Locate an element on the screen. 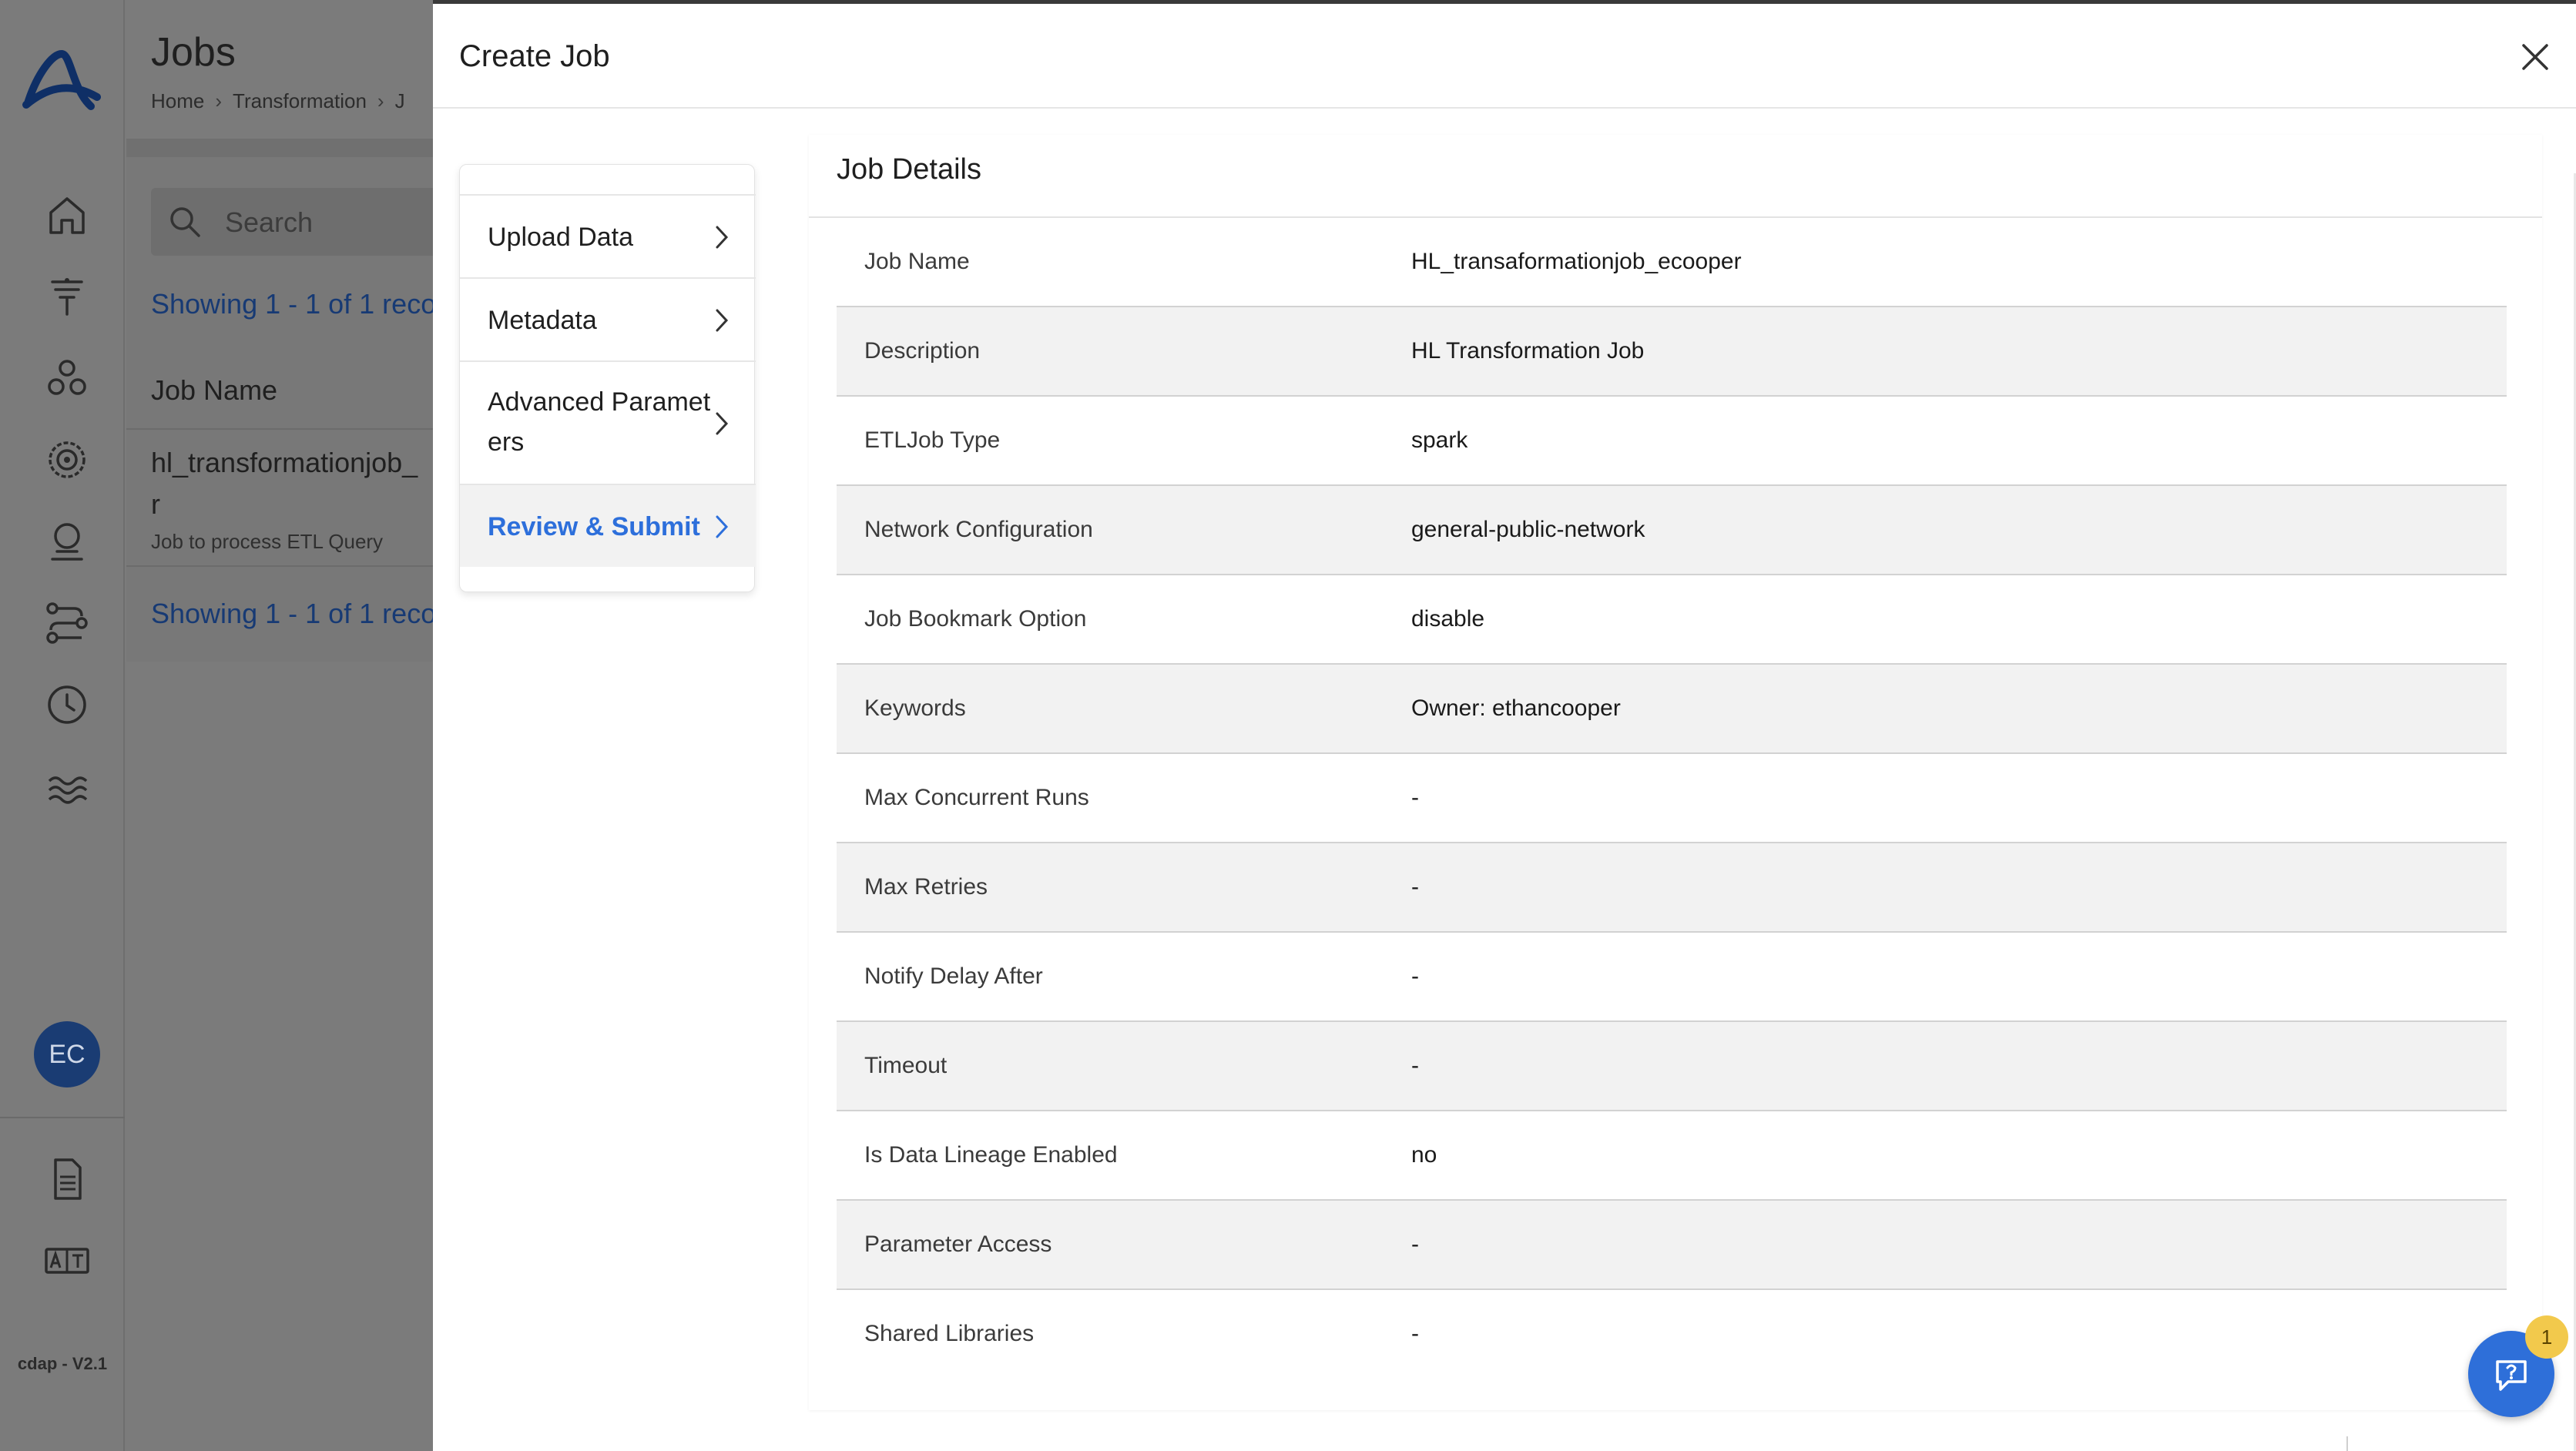 This screenshot has height=1451, width=2576. detail-key: Keywords is located at coordinates (915, 708).